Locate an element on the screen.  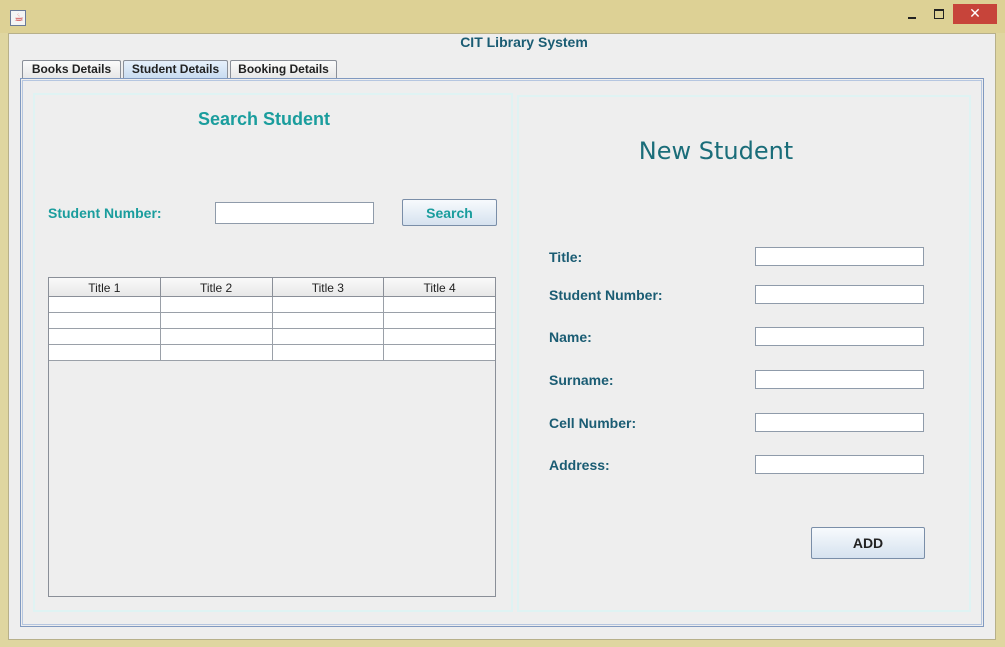
address-label: Address: is located at coordinates (579, 465).